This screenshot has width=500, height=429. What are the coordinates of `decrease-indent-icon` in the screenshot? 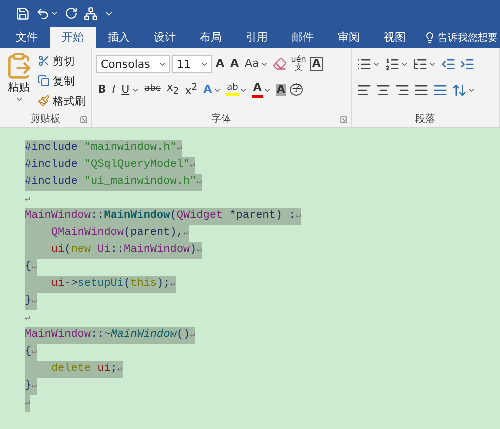 It's located at (448, 64).